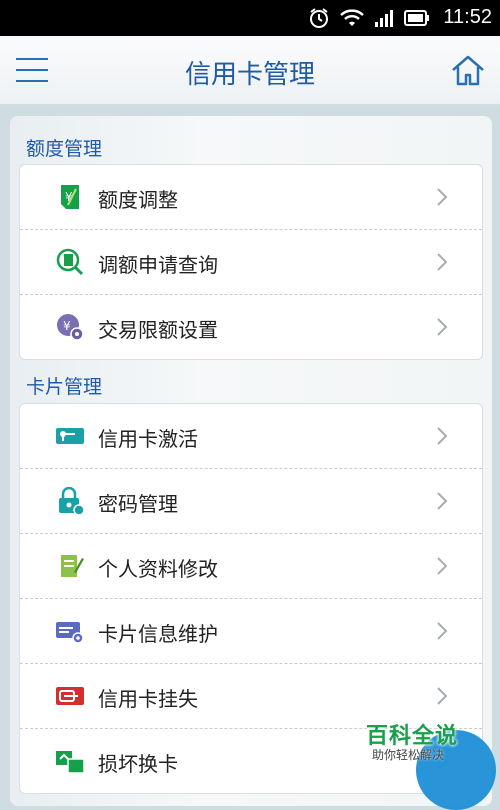  I want to click on home-icon, so click(468, 70).